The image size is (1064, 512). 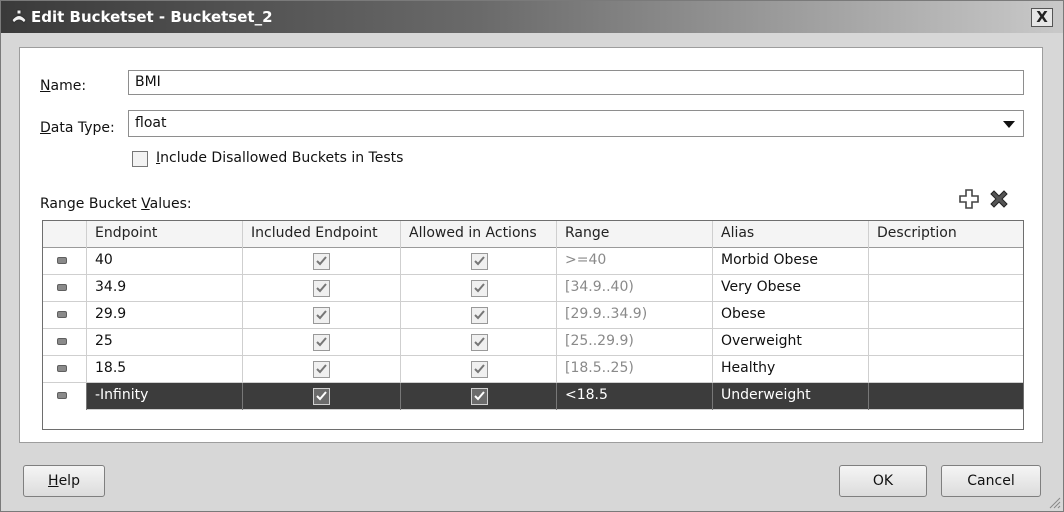 I want to click on table-row: 40 >=40 Morbid Obese, so click(x=533, y=261).